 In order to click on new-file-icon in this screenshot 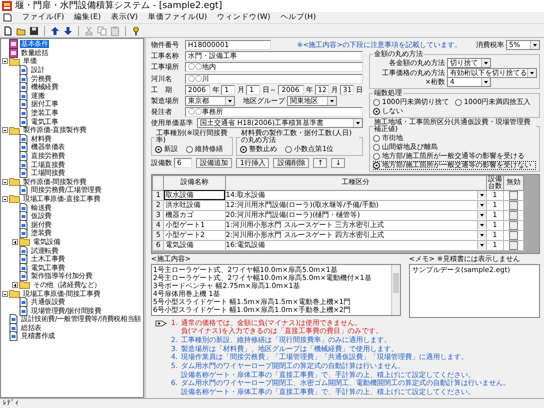, I will do `click(8, 31)`.